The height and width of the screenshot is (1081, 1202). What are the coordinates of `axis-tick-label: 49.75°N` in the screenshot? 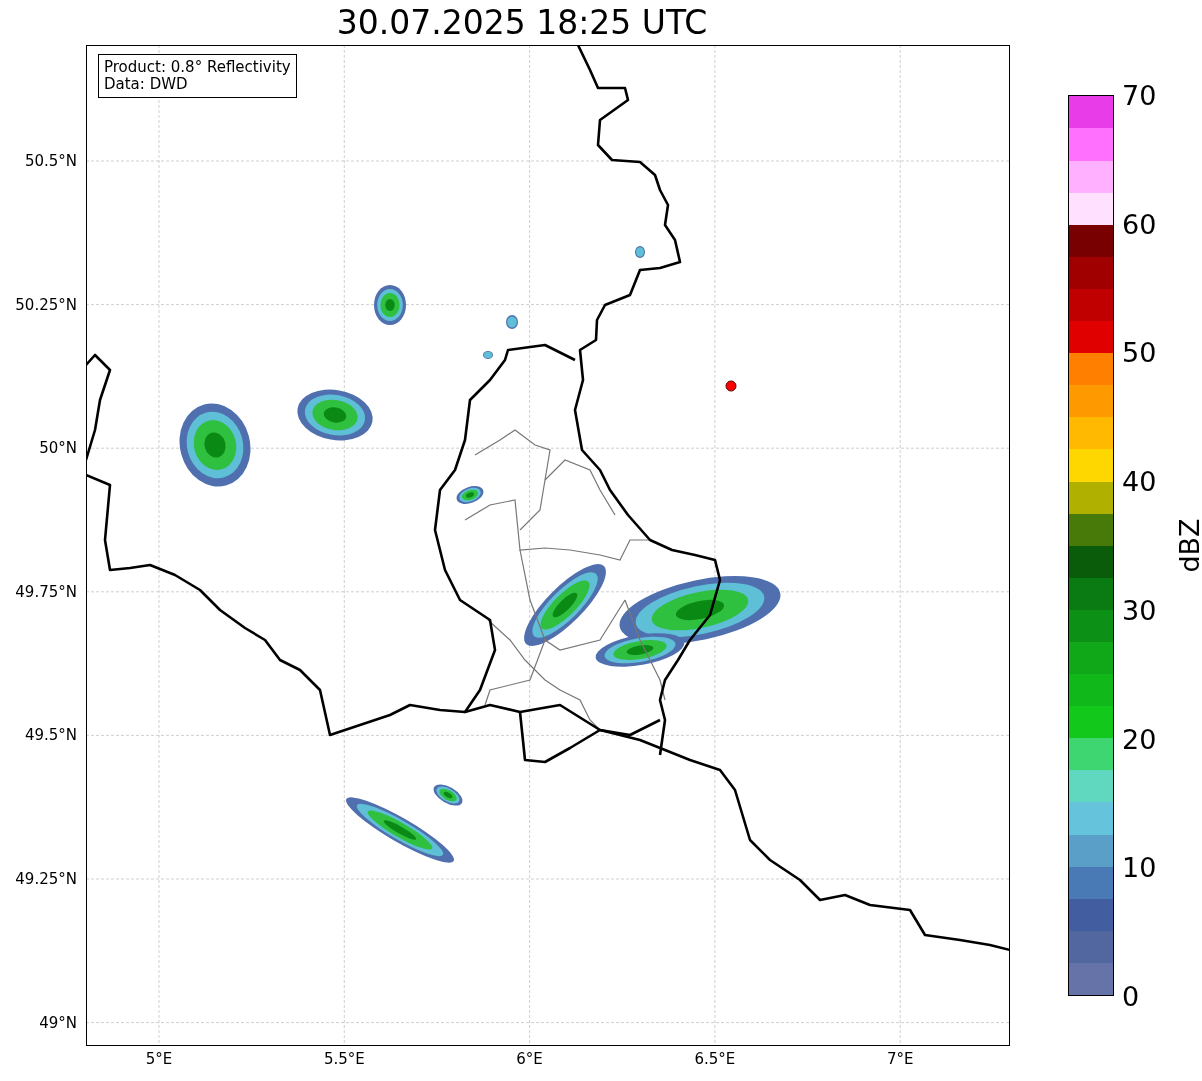 It's located at (46, 591).